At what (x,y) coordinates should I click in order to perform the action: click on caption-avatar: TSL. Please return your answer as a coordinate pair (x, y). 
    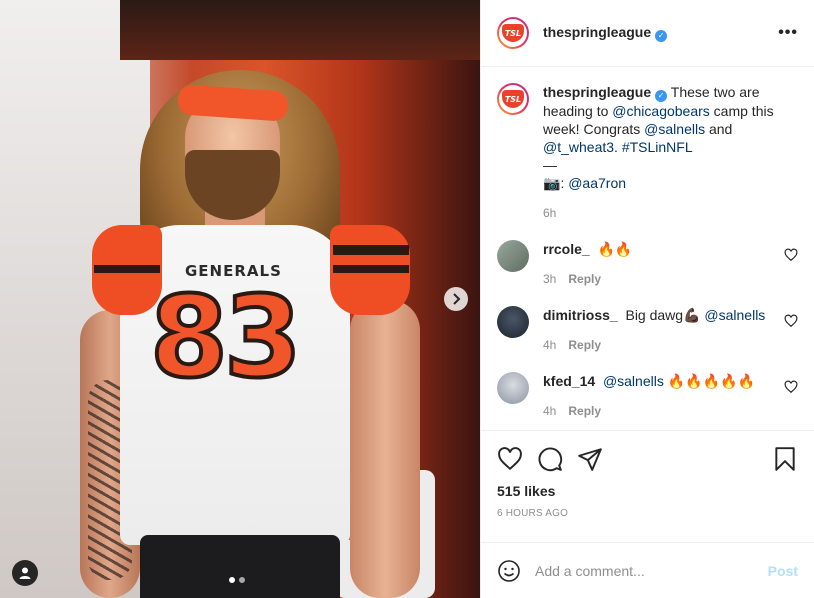
    Looking at the image, I should click on (513, 99).